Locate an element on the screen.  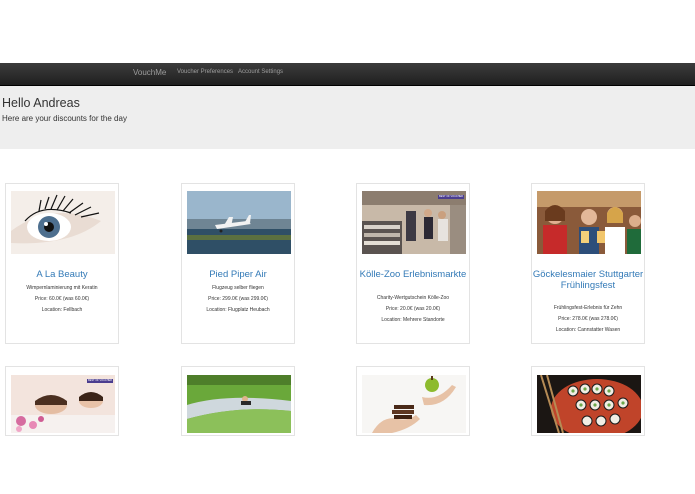
greeting-subtitle: Here are your discounts for the day is located at coordinates (64, 118).